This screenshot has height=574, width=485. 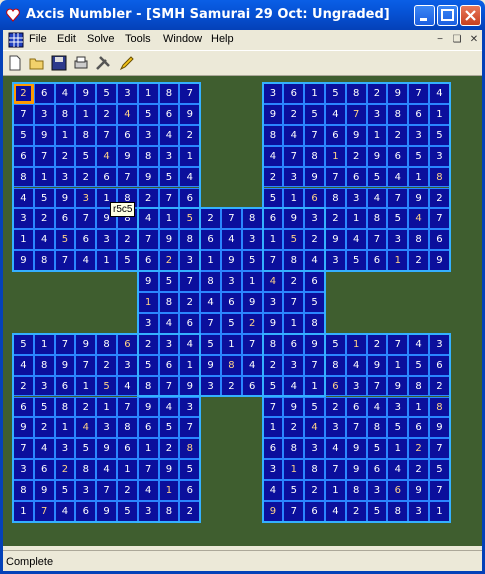 I want to click on close-button, so click(x=470, y=15).